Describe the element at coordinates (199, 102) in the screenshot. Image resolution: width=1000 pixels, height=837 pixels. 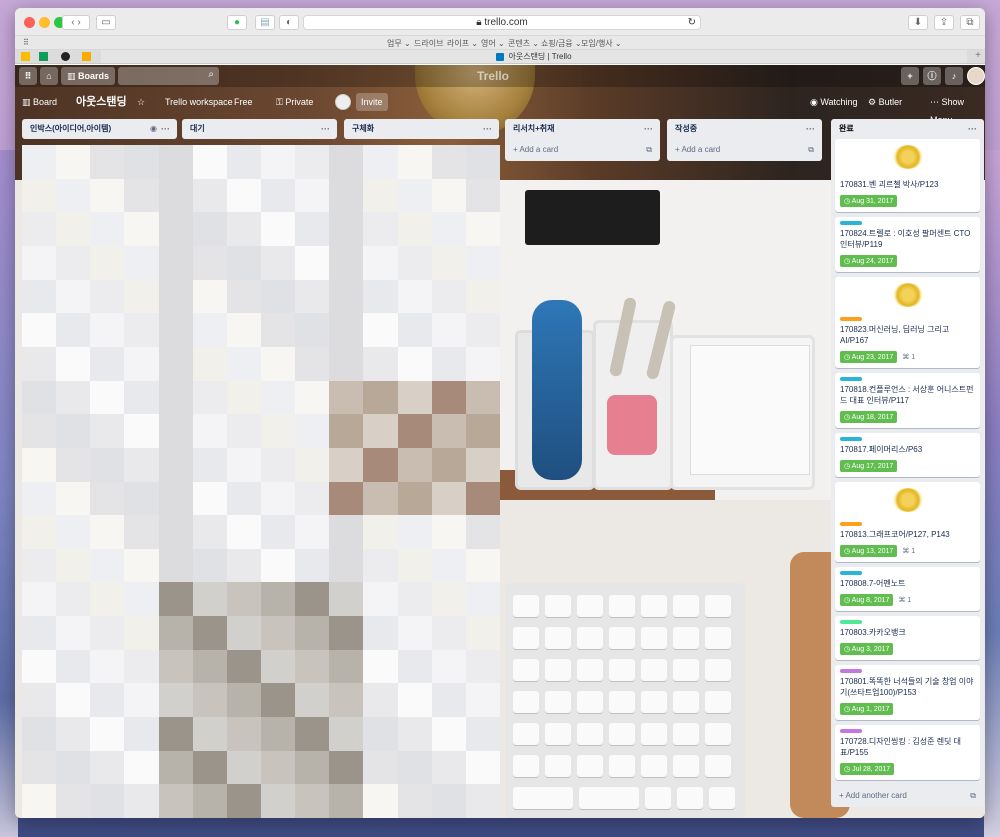
I see `workspace-label: Trello workspace` at that location.